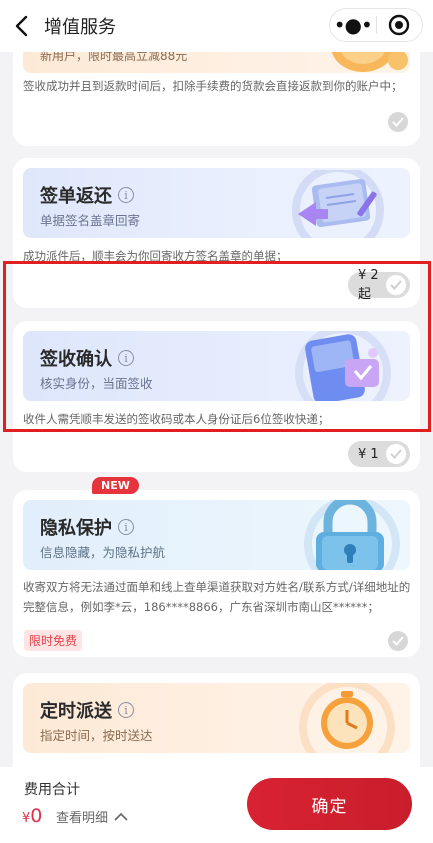 The width and height of the screenshot is (433, 843). I want to click on service-subtitle: 单据签名盖章回寄, so click(90, 220).